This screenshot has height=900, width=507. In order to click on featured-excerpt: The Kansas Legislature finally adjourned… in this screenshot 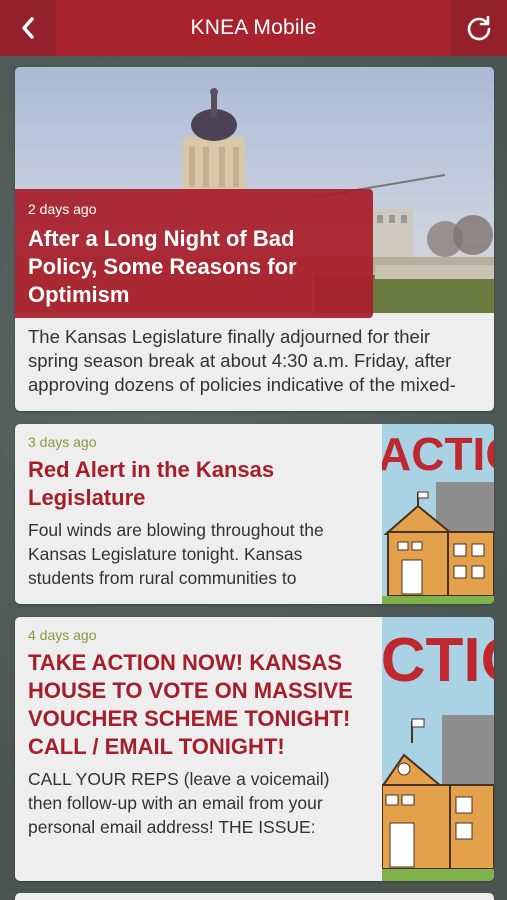, I will do `click(242, 360)`.